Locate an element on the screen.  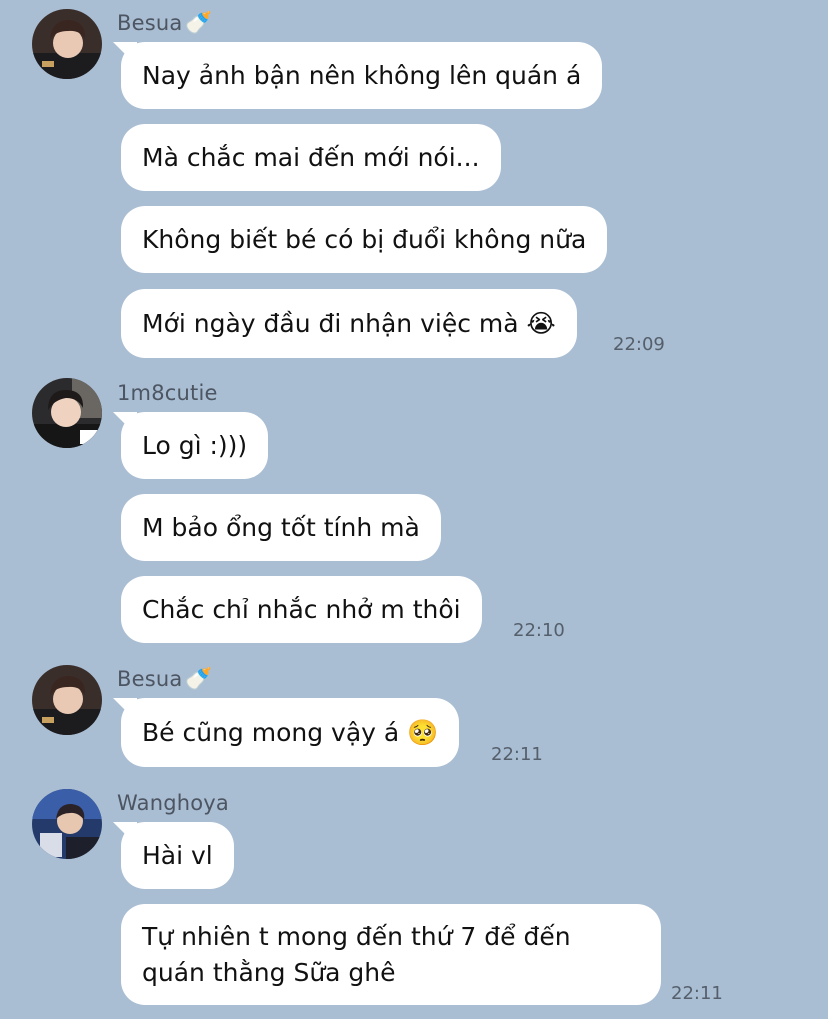
message-bubble: Chắc chỉ nhắc nhở m thôi is located at coordinates (301, 609).